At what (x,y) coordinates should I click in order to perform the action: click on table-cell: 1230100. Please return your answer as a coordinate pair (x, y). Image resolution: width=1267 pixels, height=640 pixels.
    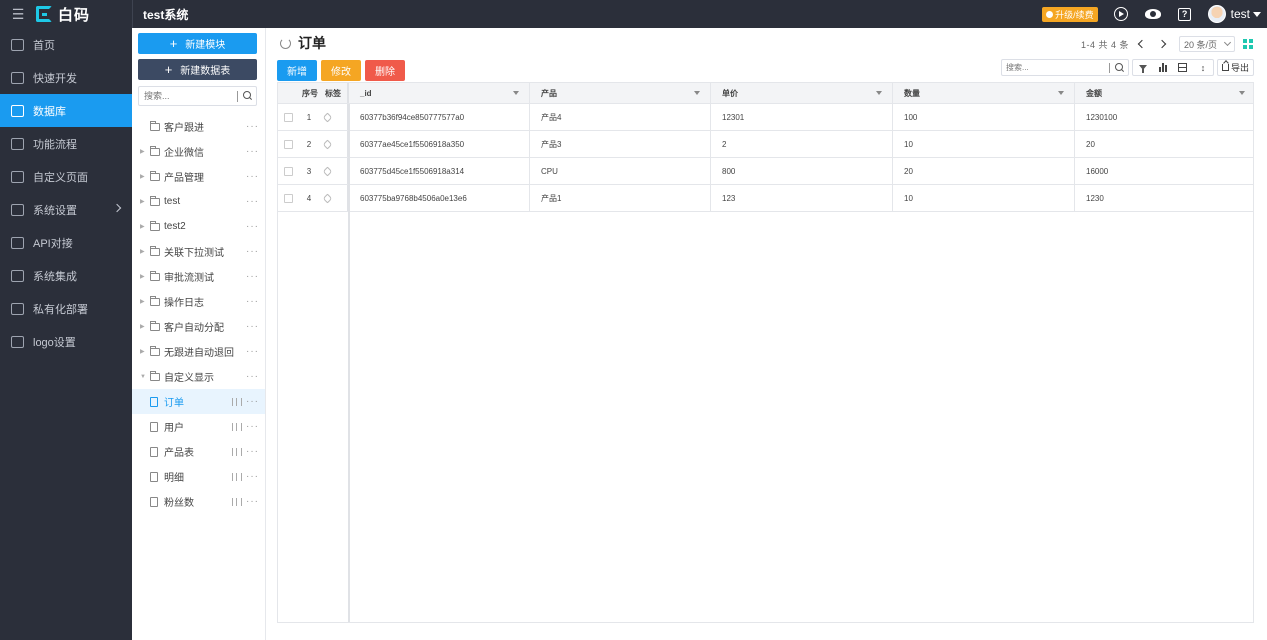
    Looking at the image, I should click on (1165, 117).